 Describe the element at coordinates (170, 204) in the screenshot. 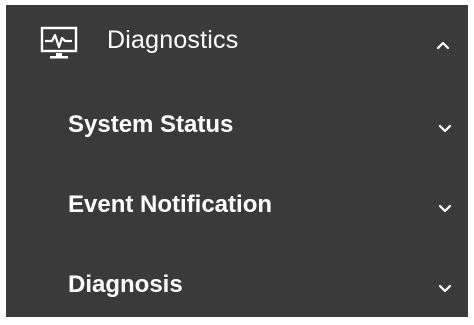

I see `menu-item-label: Event Notification` at that location.